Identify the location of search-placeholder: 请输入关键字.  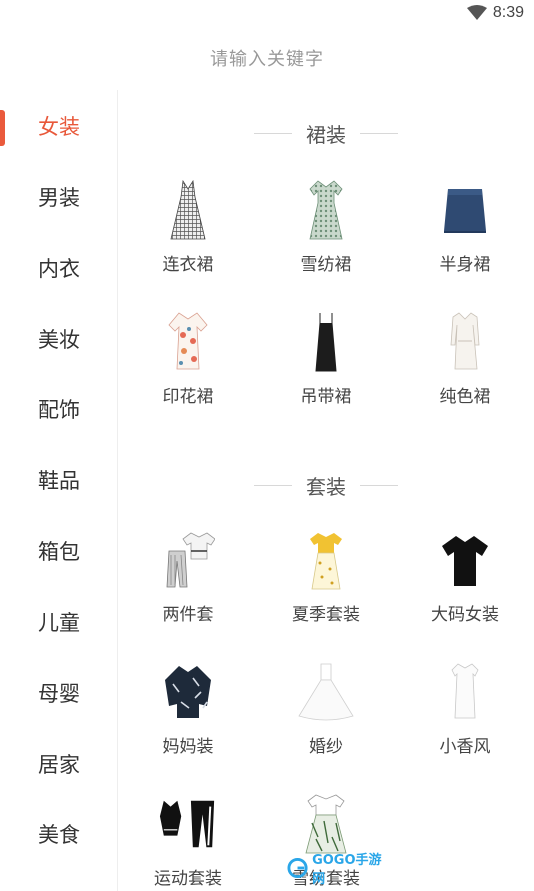
(267, 58).